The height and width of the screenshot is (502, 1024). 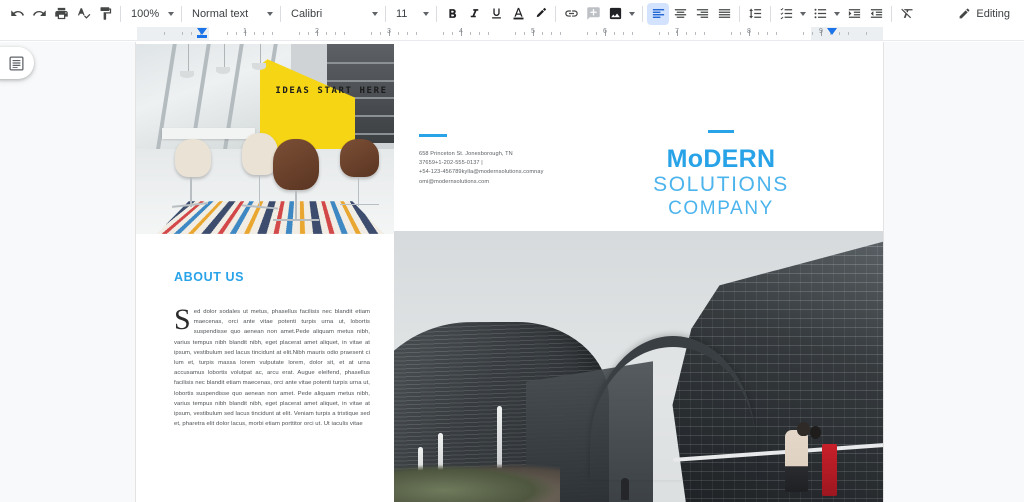 I want to click on logo-line-modern: MoDERN, so click(x=721, y=158).